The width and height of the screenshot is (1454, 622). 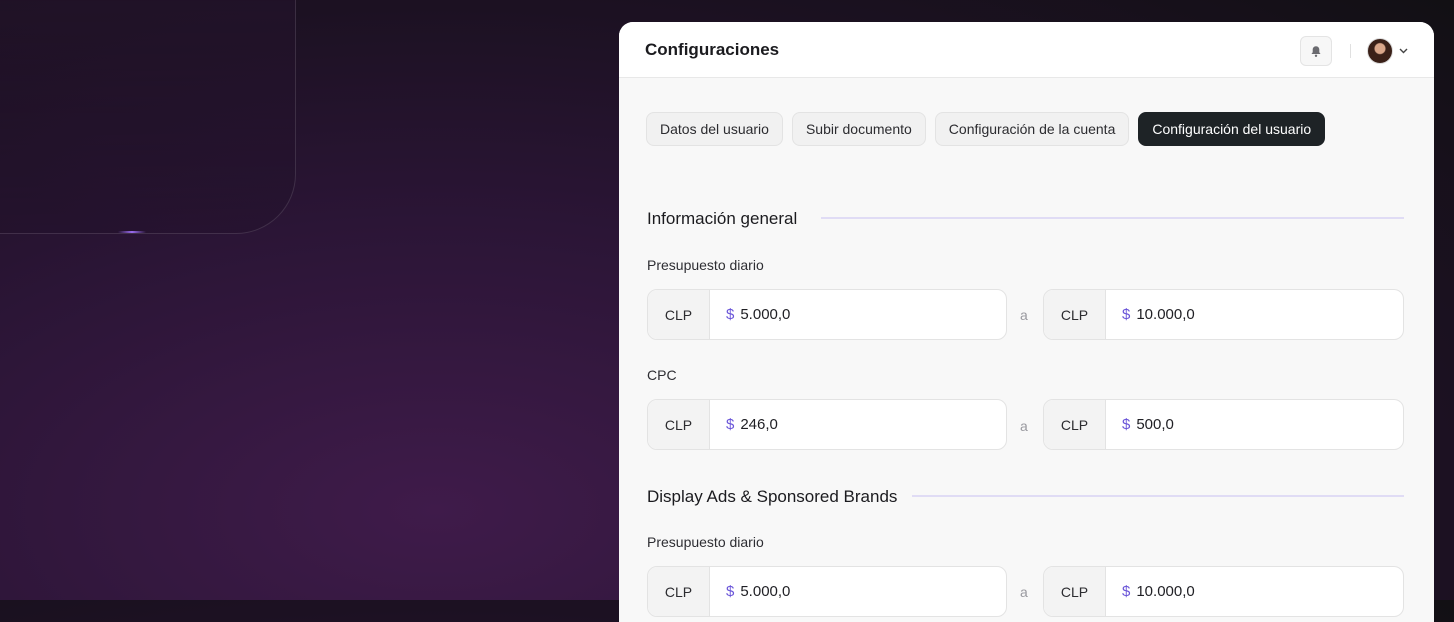 I want to click on budget-min-value: $ 5.000,0, so click(x=750, y=314).